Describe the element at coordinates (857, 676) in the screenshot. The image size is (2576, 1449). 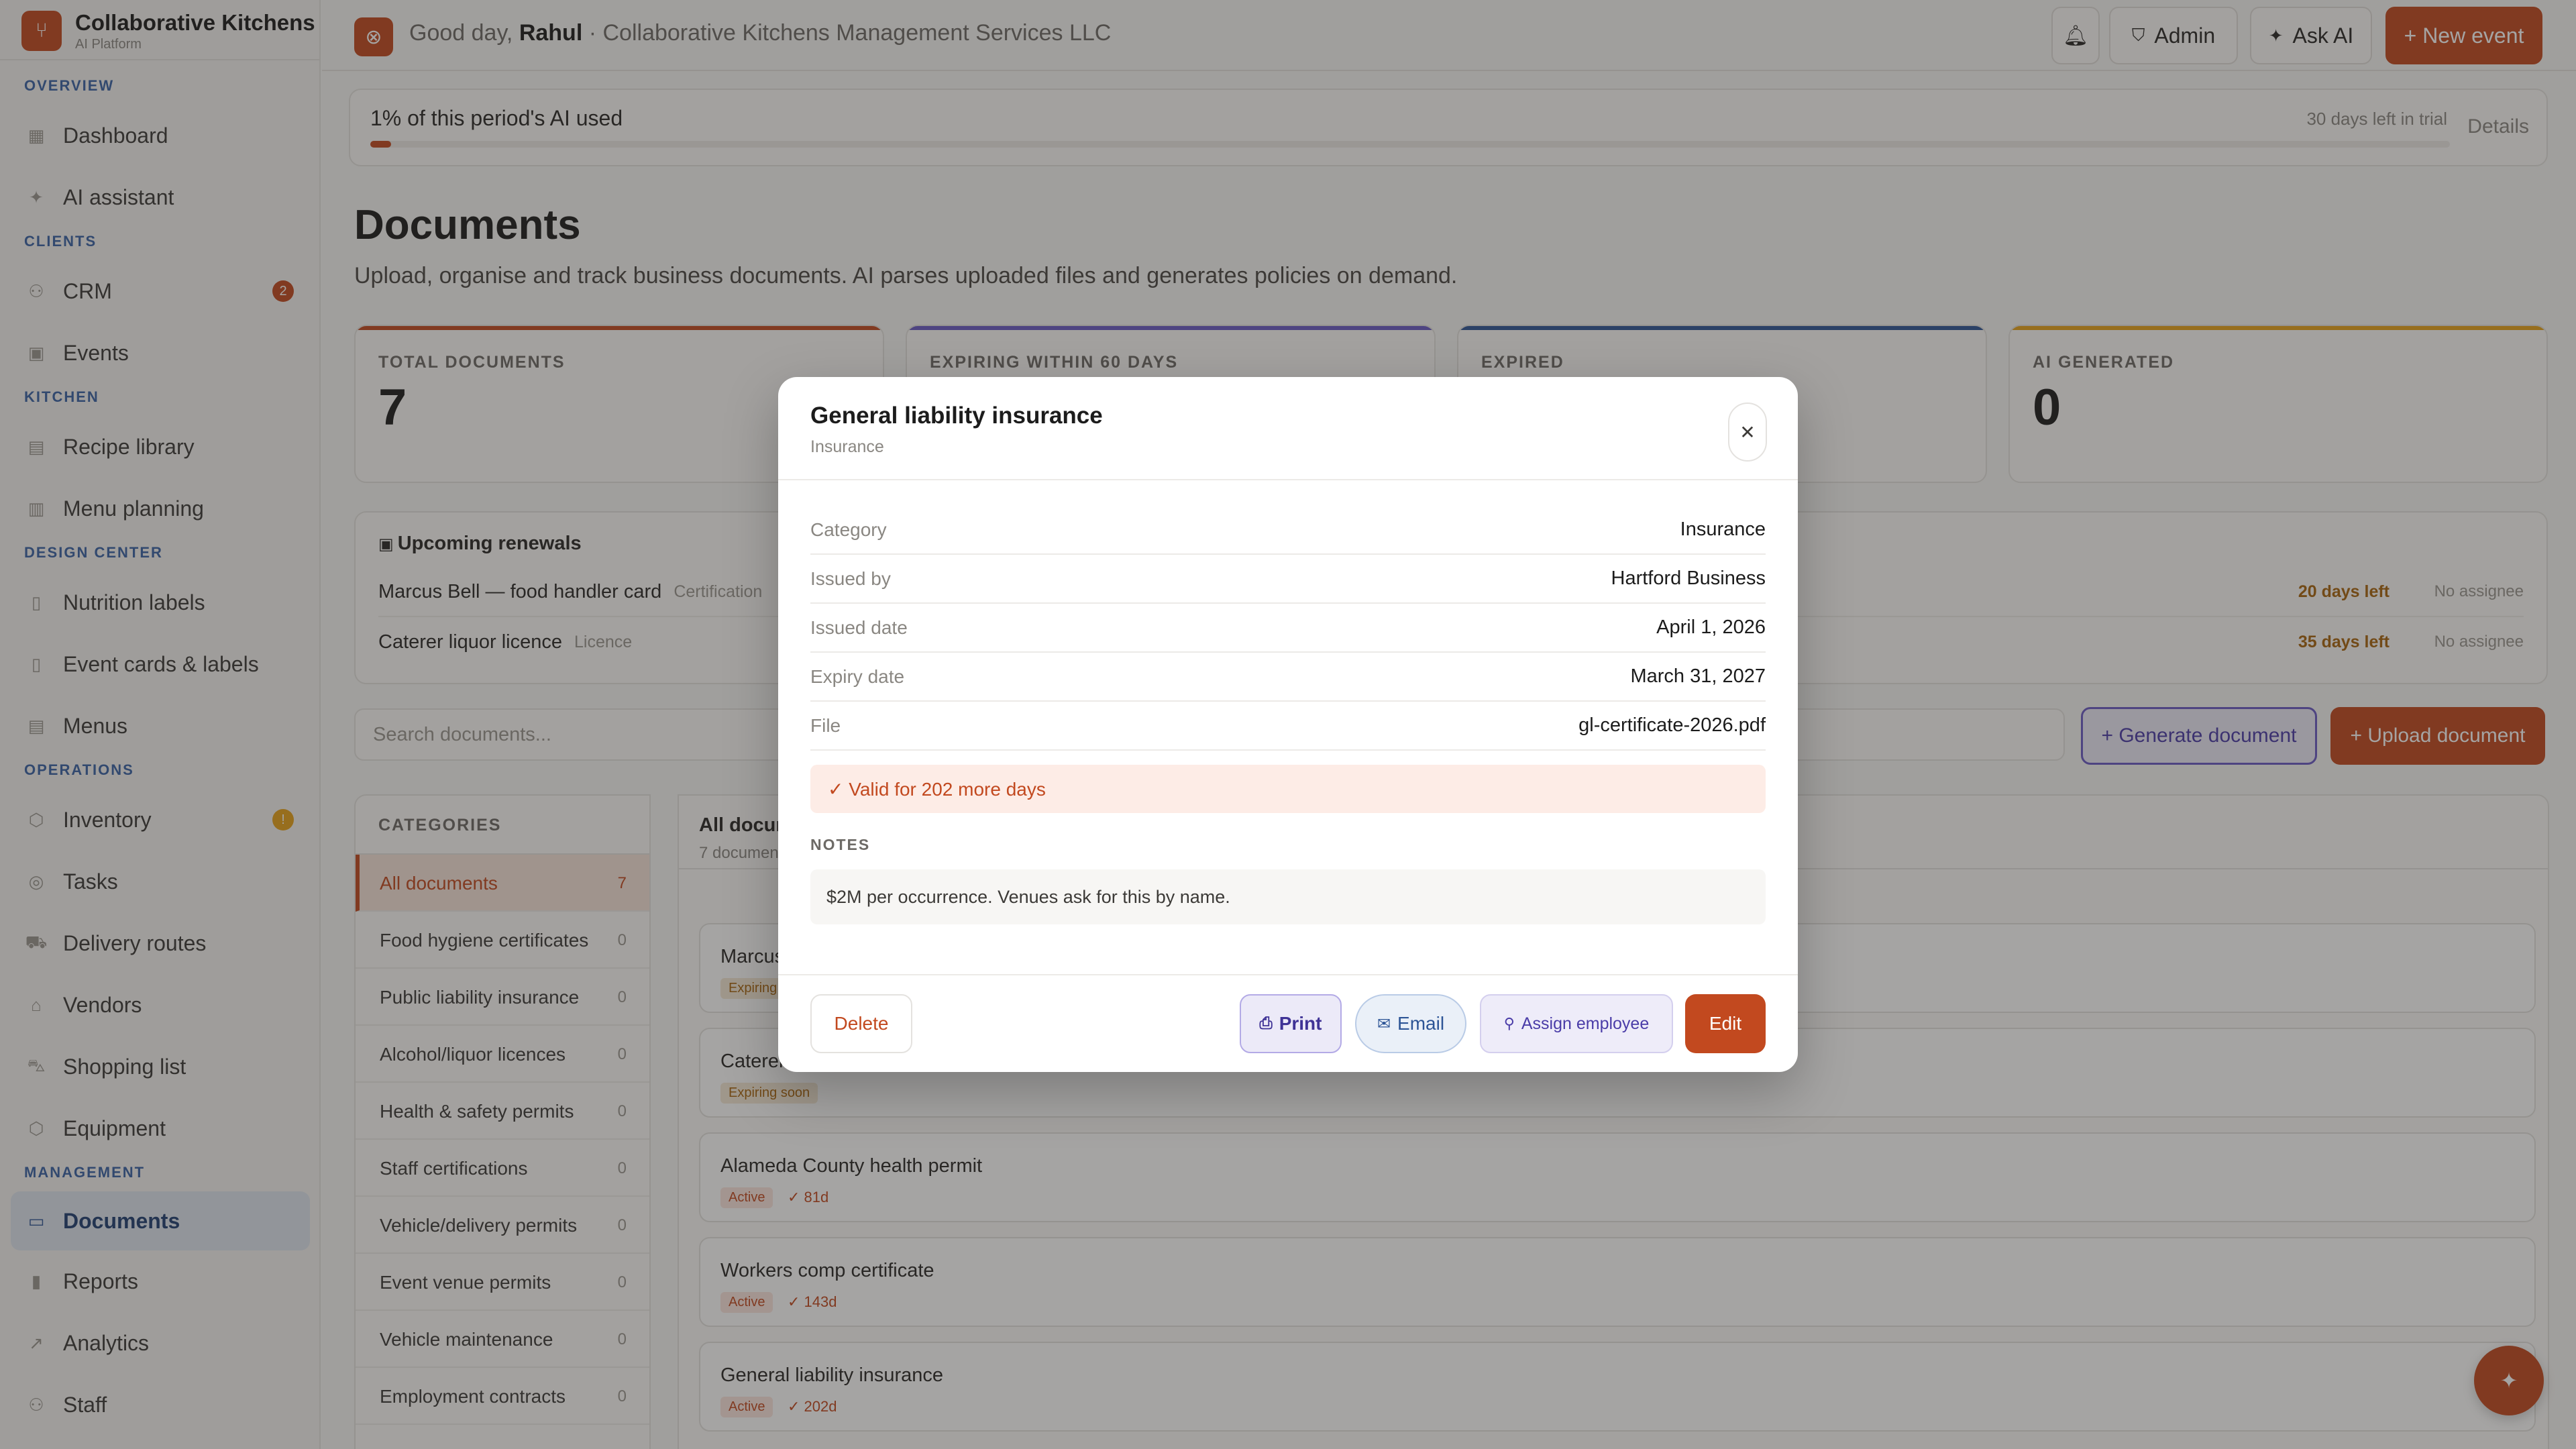
I see `field-label: Expiry date` at that location.